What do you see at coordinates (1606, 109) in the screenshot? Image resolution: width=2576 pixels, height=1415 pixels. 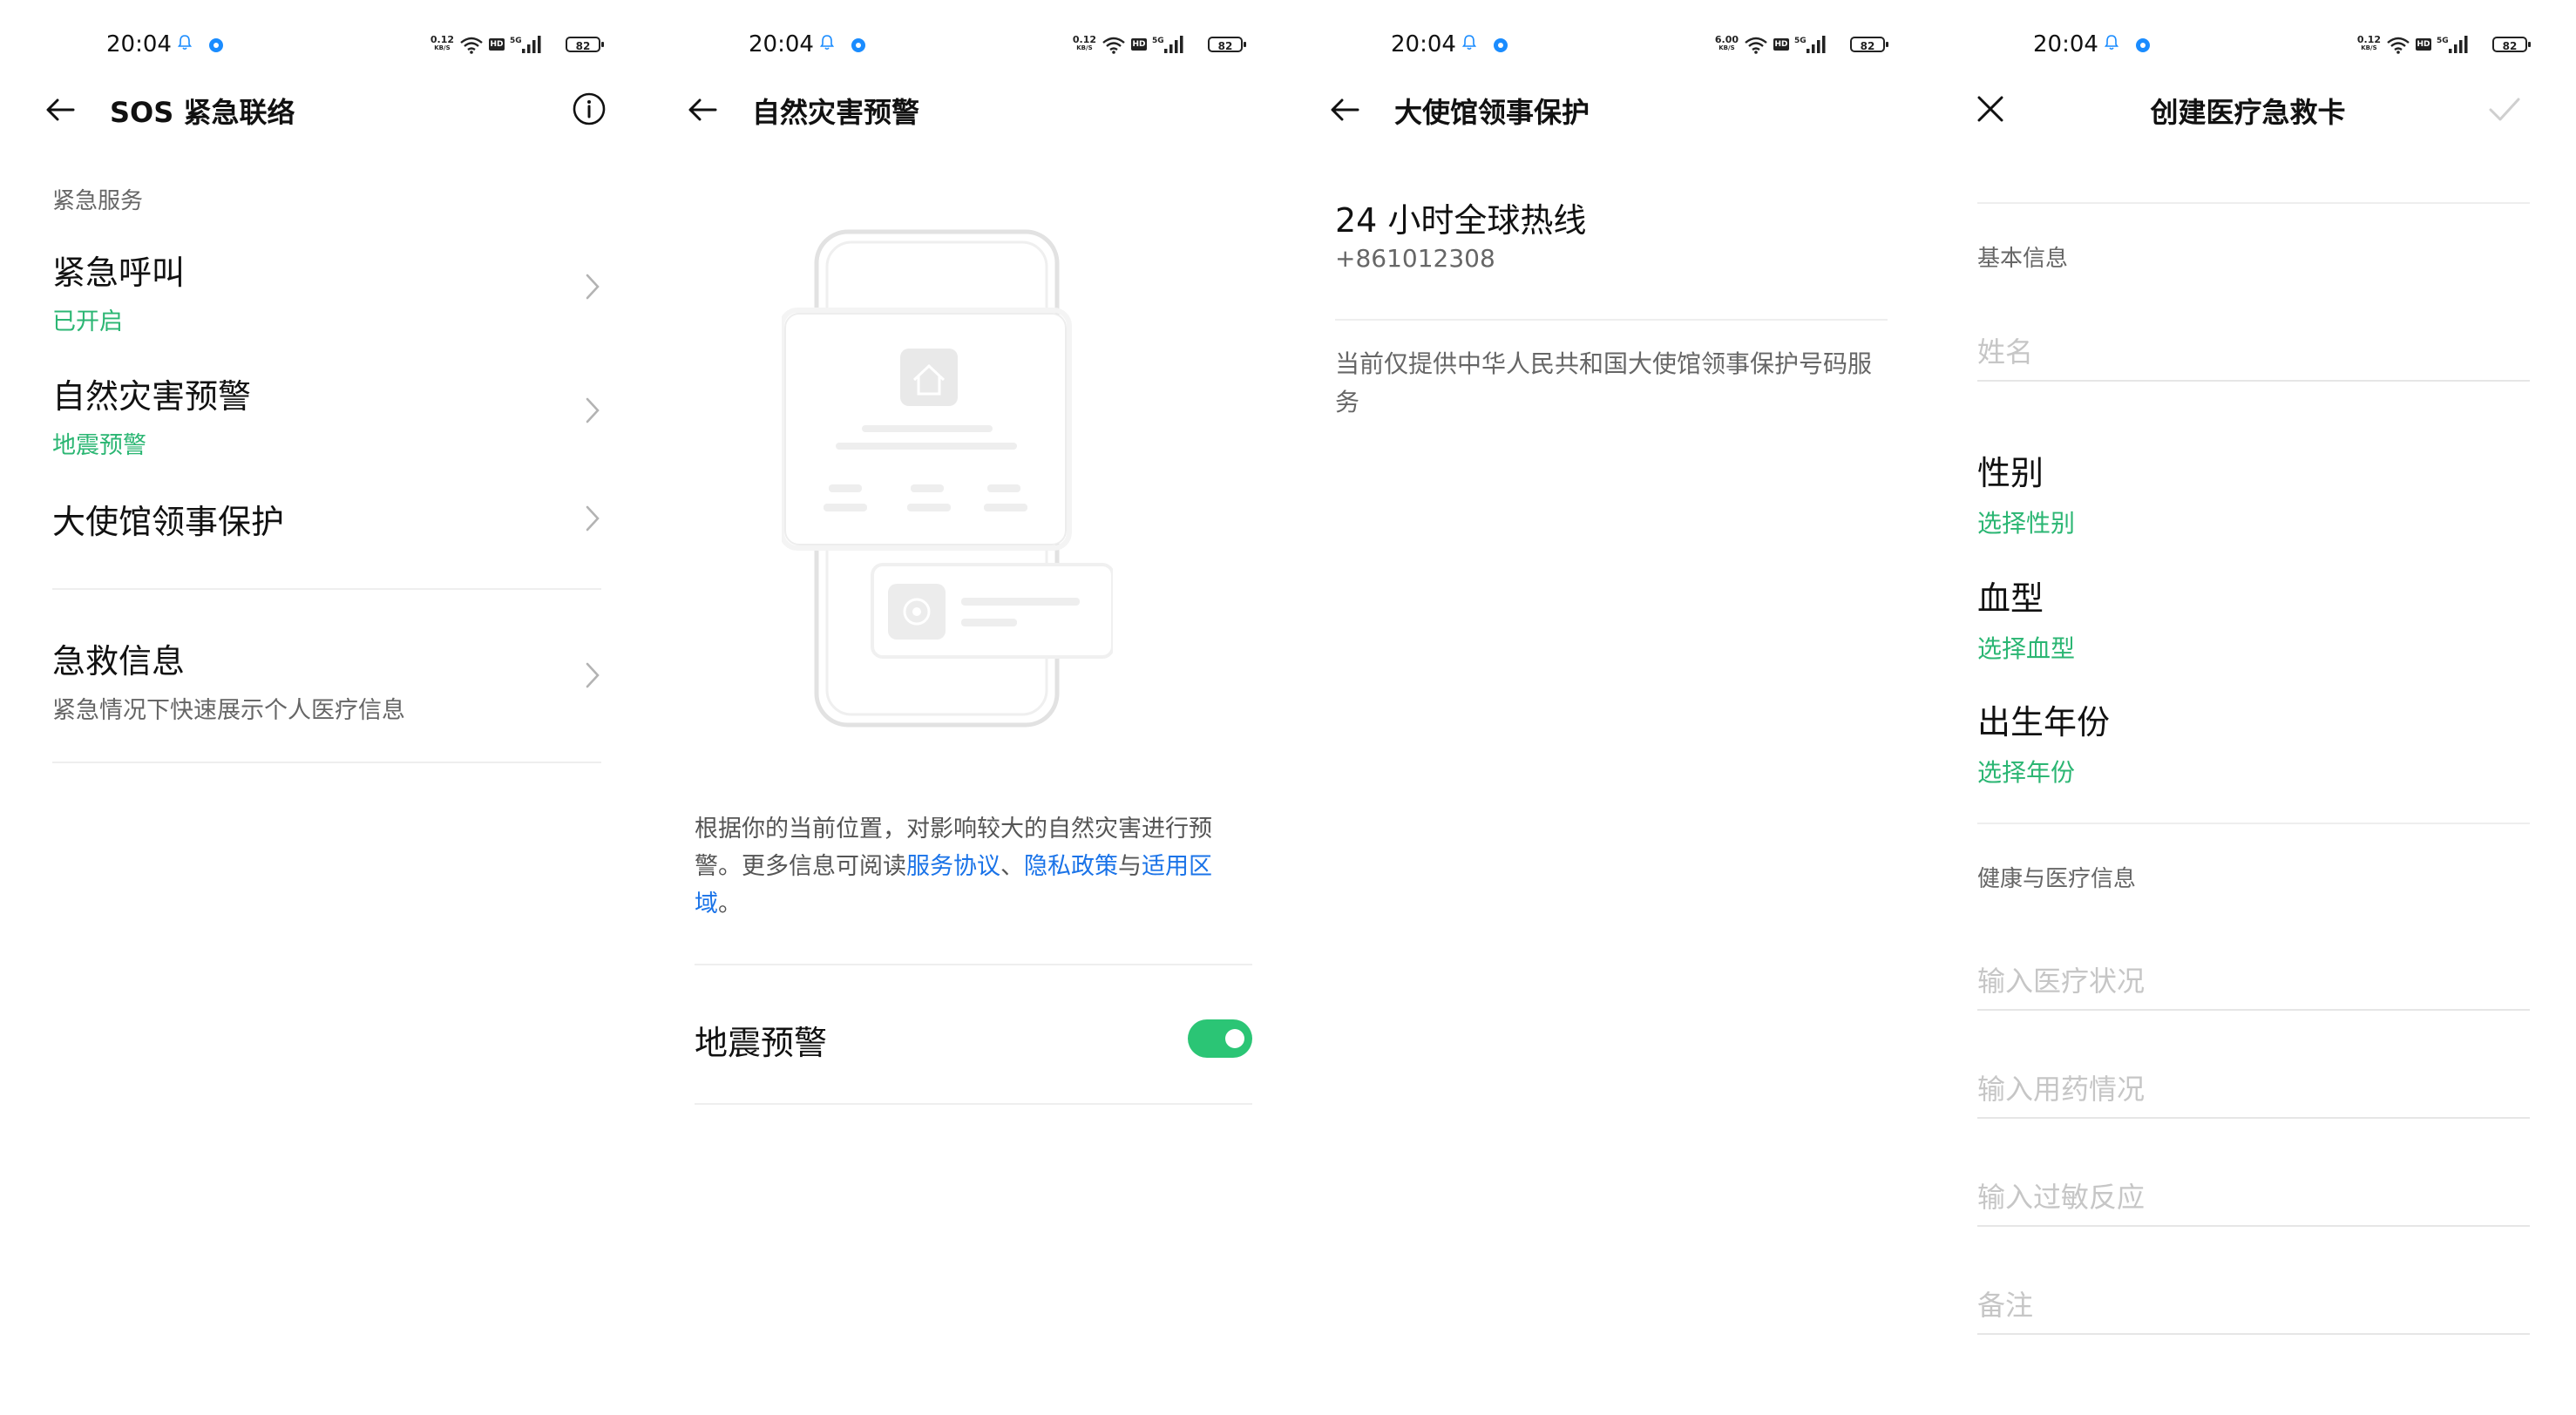 I see `title-bar: 大使馆领事保护` at bounding box center [1606, 109].